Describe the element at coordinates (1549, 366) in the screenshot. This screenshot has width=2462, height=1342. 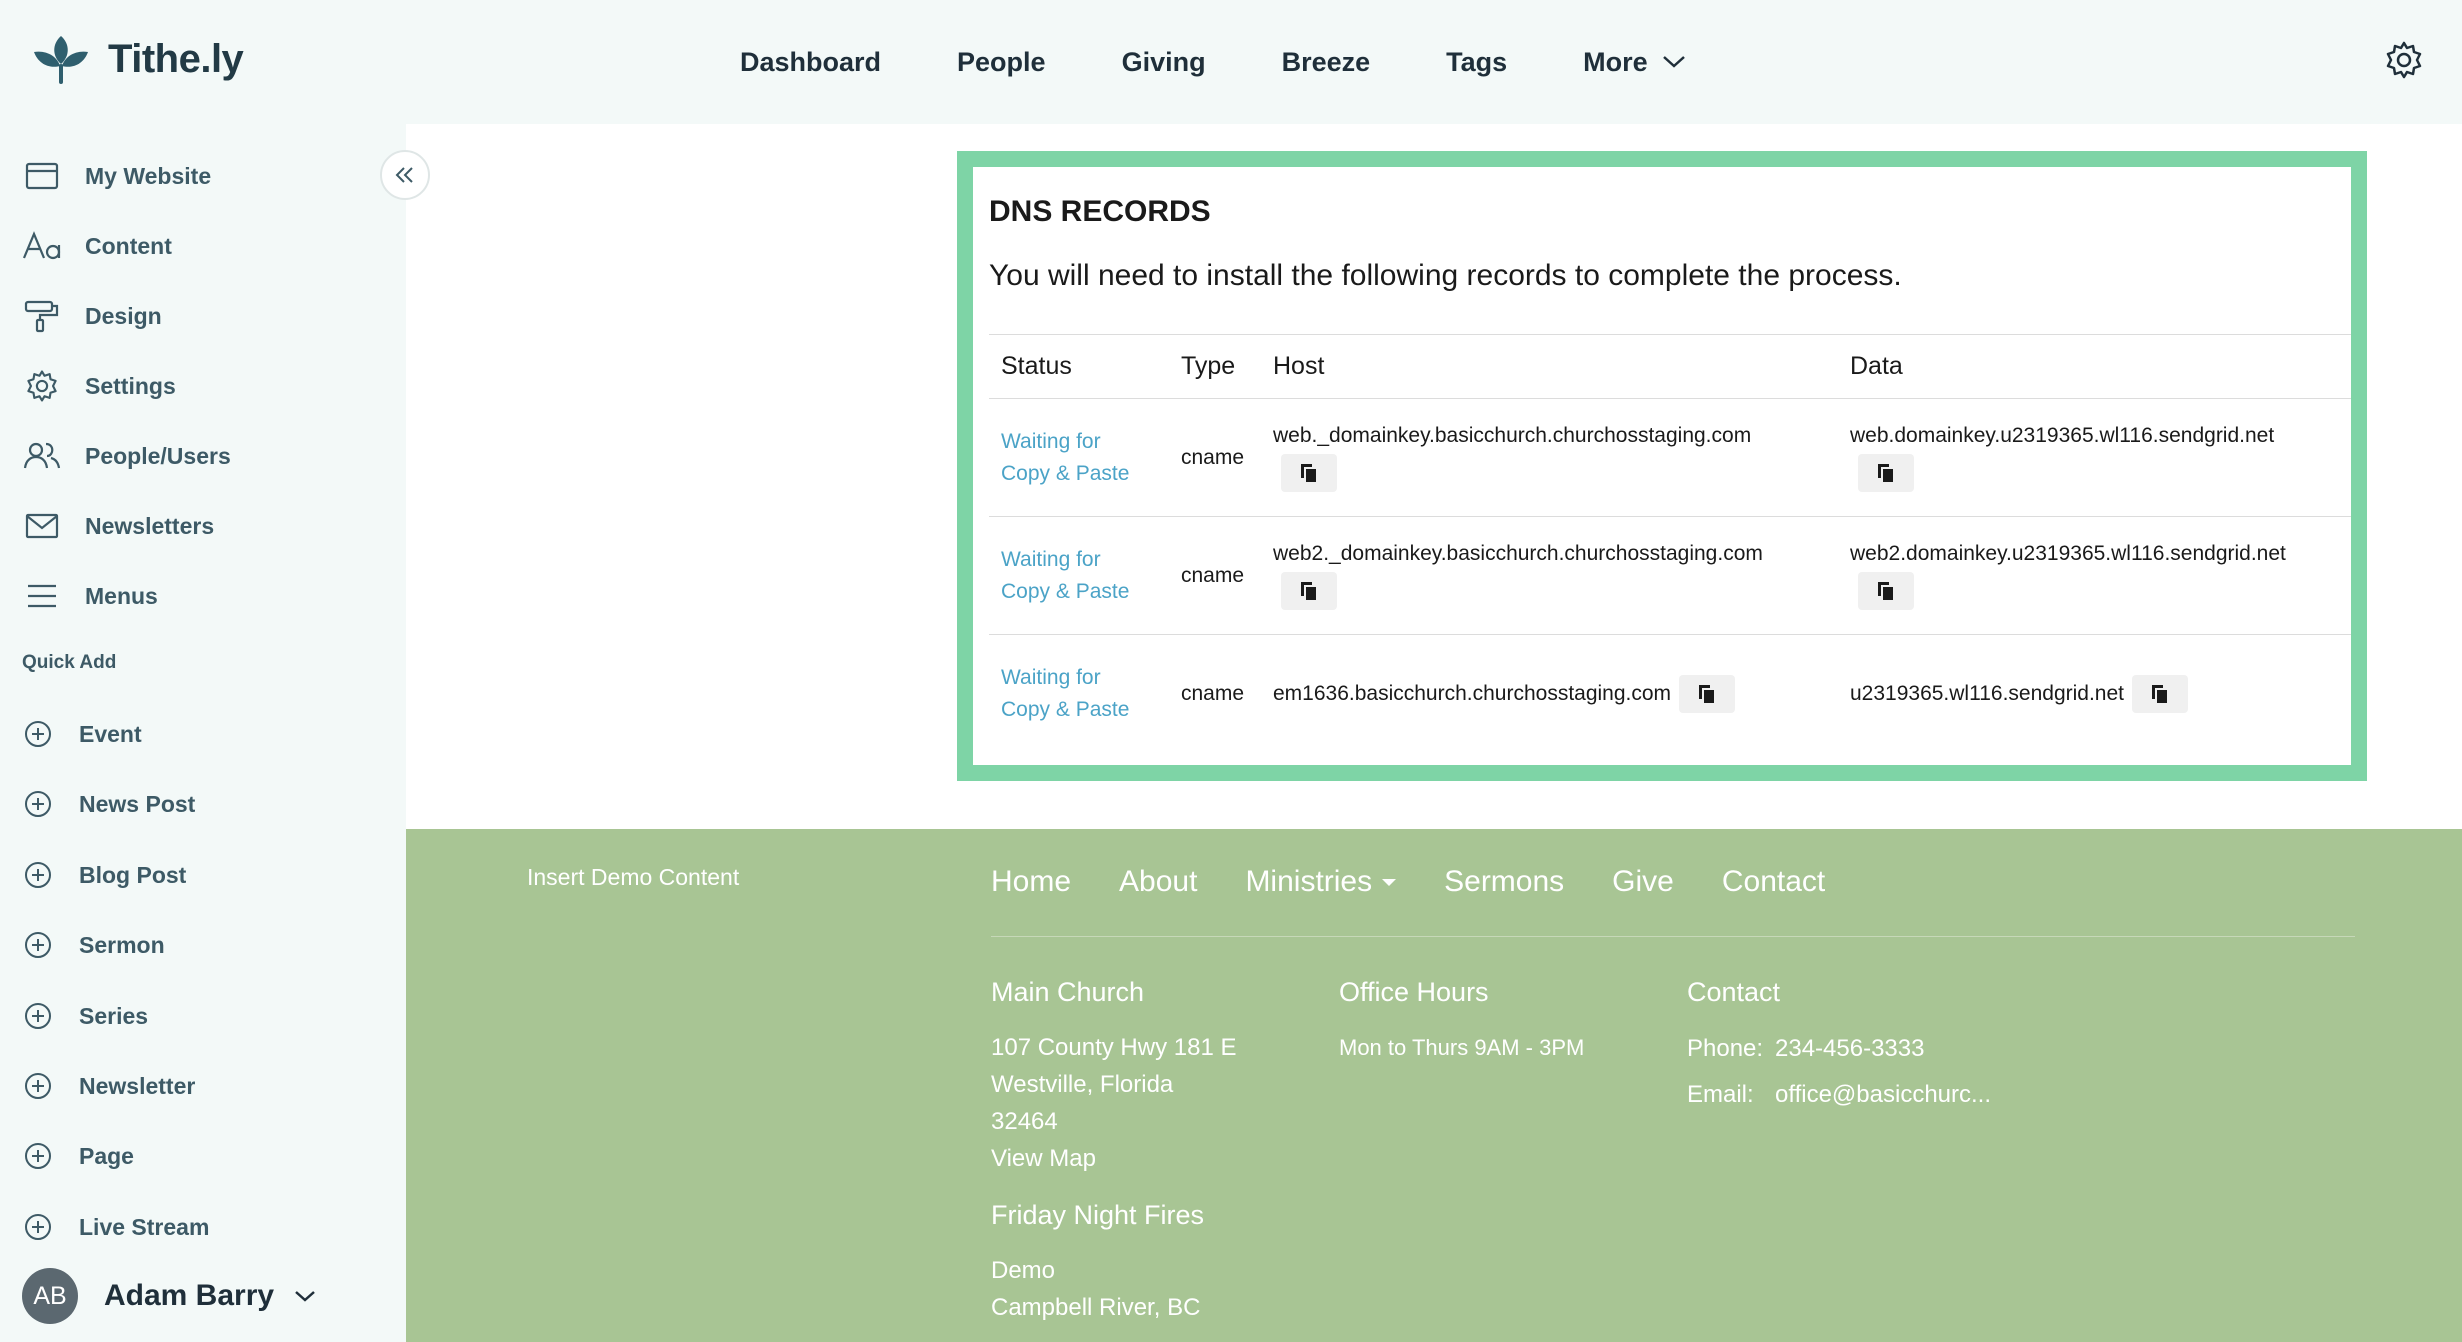
I see `column-header-host: Host` at that location.